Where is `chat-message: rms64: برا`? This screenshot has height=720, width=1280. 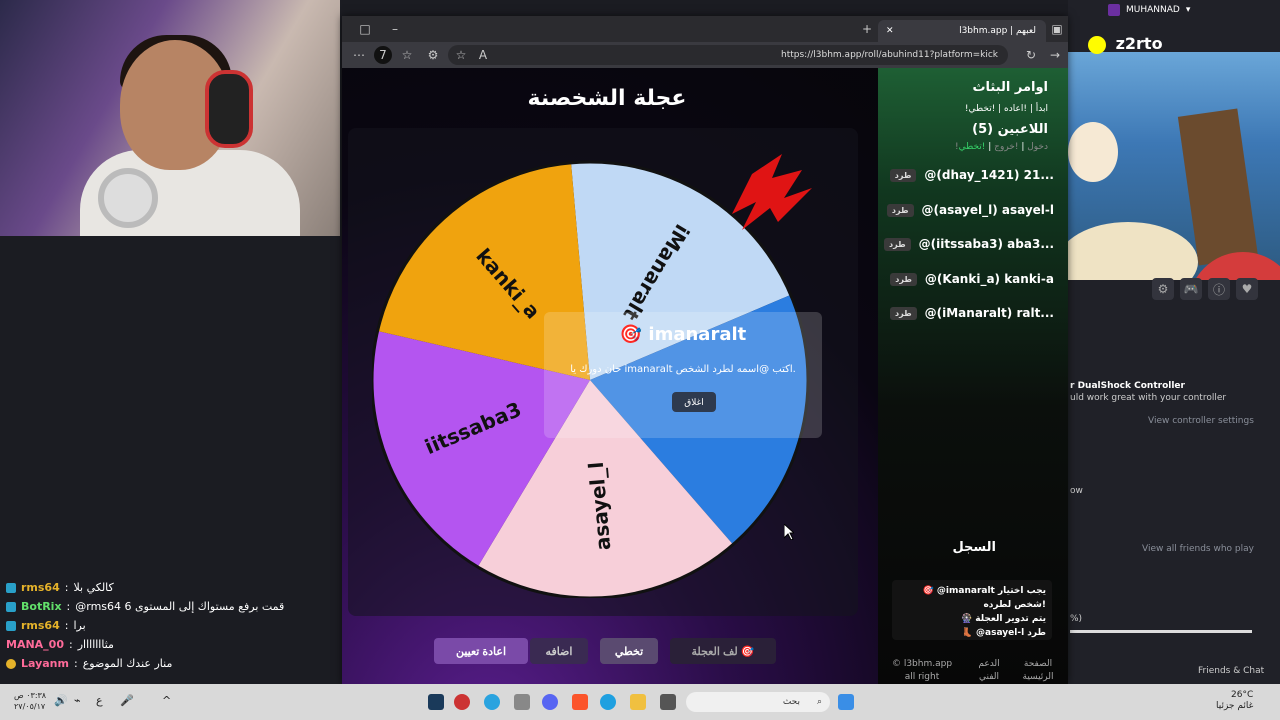
chat-message: rms64: برا is located at coordinates (159, 625).